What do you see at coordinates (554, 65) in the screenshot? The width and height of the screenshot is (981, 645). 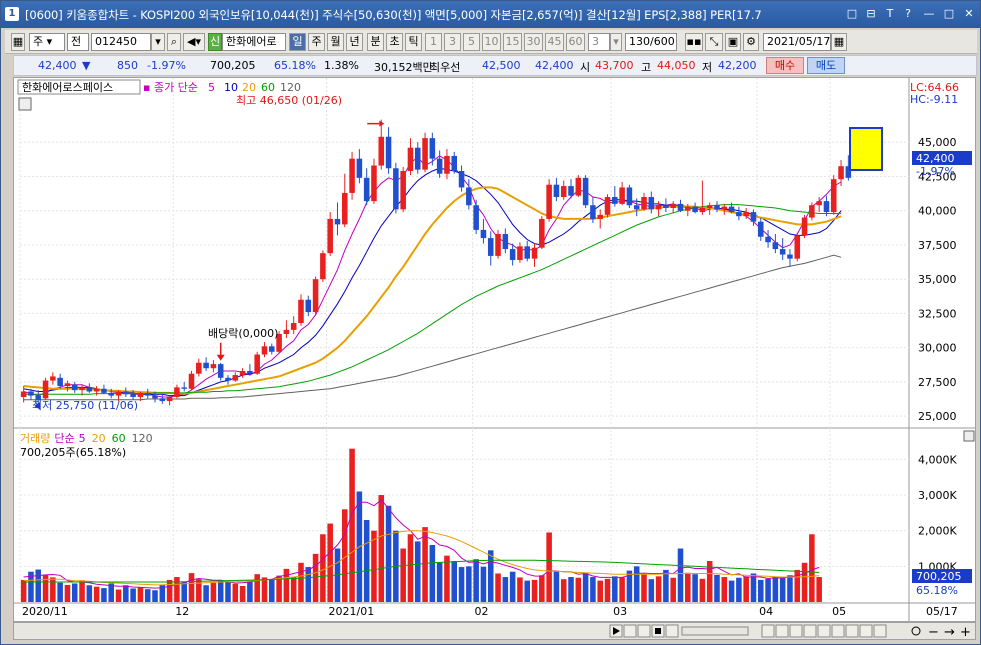 I see `best-bid-value: 42,400` at bounding box center [554, 65].